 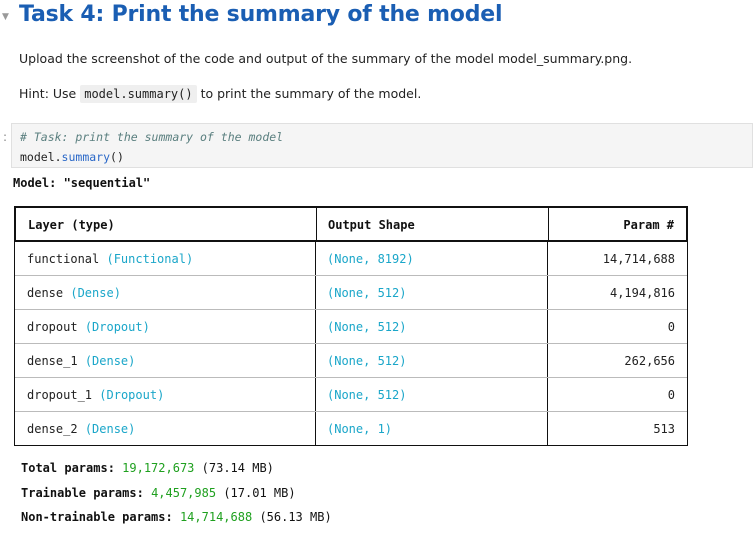 What do you see at coordinates (68, 468) in the screenshot?
I see `total-params-label: Total params:` at bounding box center [68, 468].